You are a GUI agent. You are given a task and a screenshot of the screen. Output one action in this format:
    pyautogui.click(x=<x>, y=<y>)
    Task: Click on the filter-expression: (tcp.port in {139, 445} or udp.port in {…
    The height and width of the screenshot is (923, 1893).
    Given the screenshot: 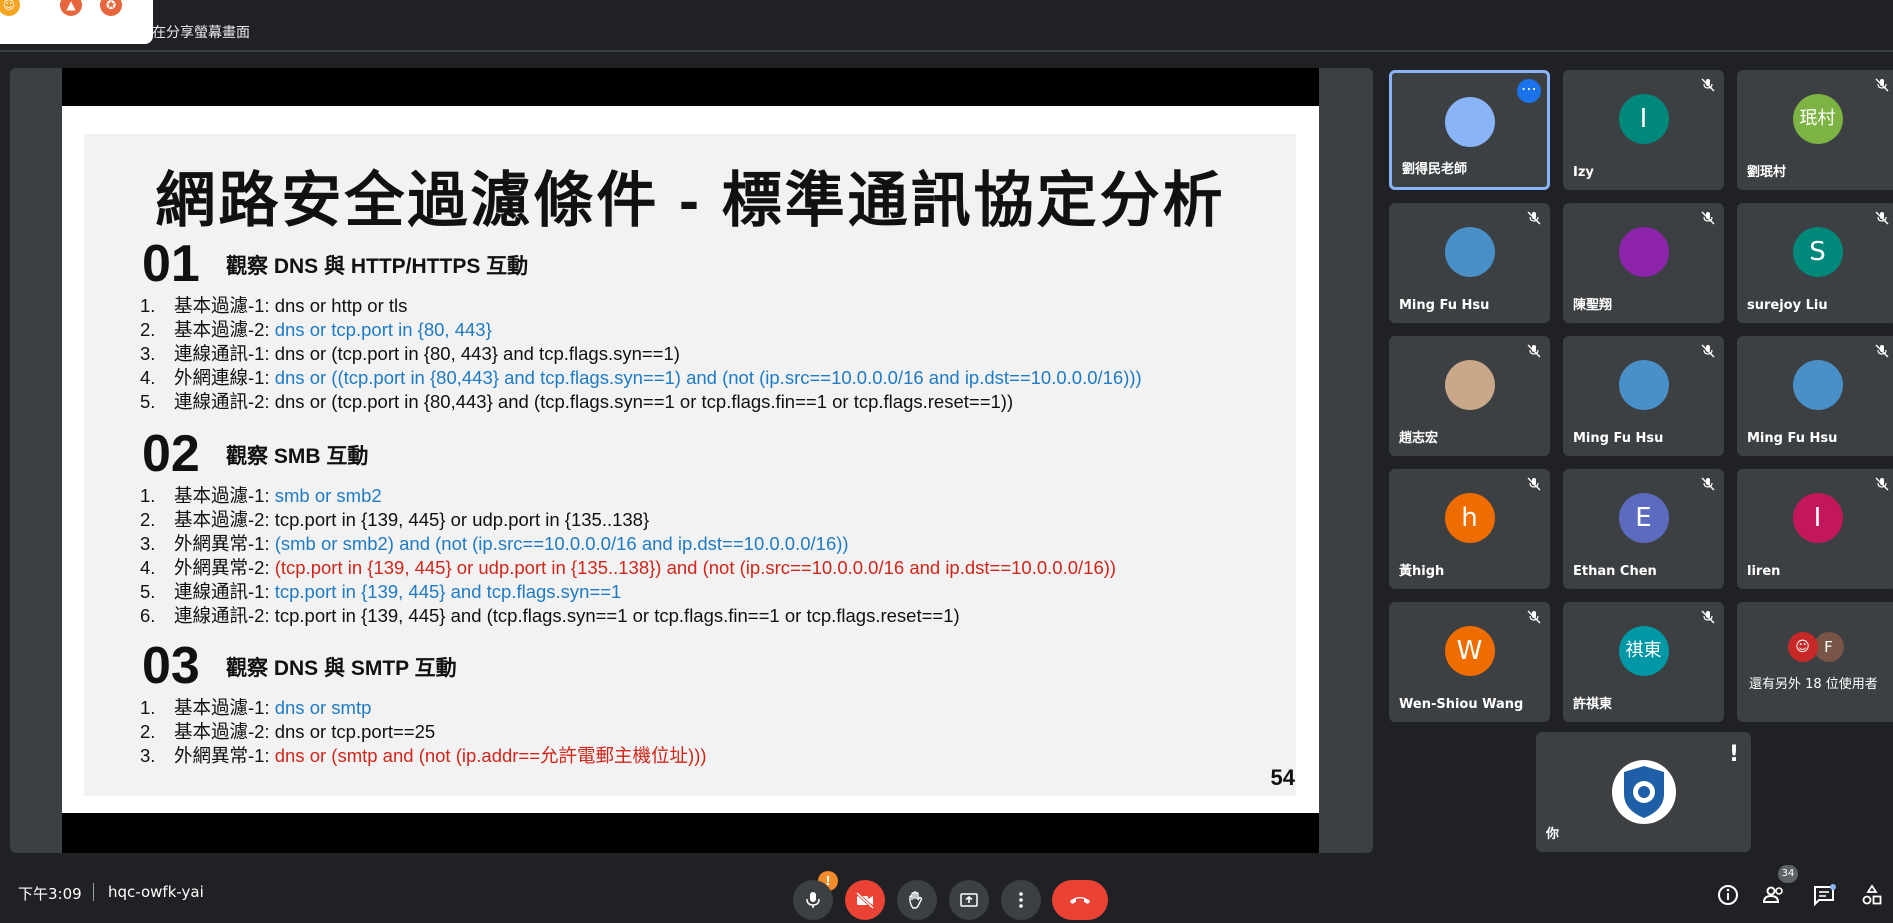 What is the action you would take?
    pyautogui.click(x=695, y=567)
    